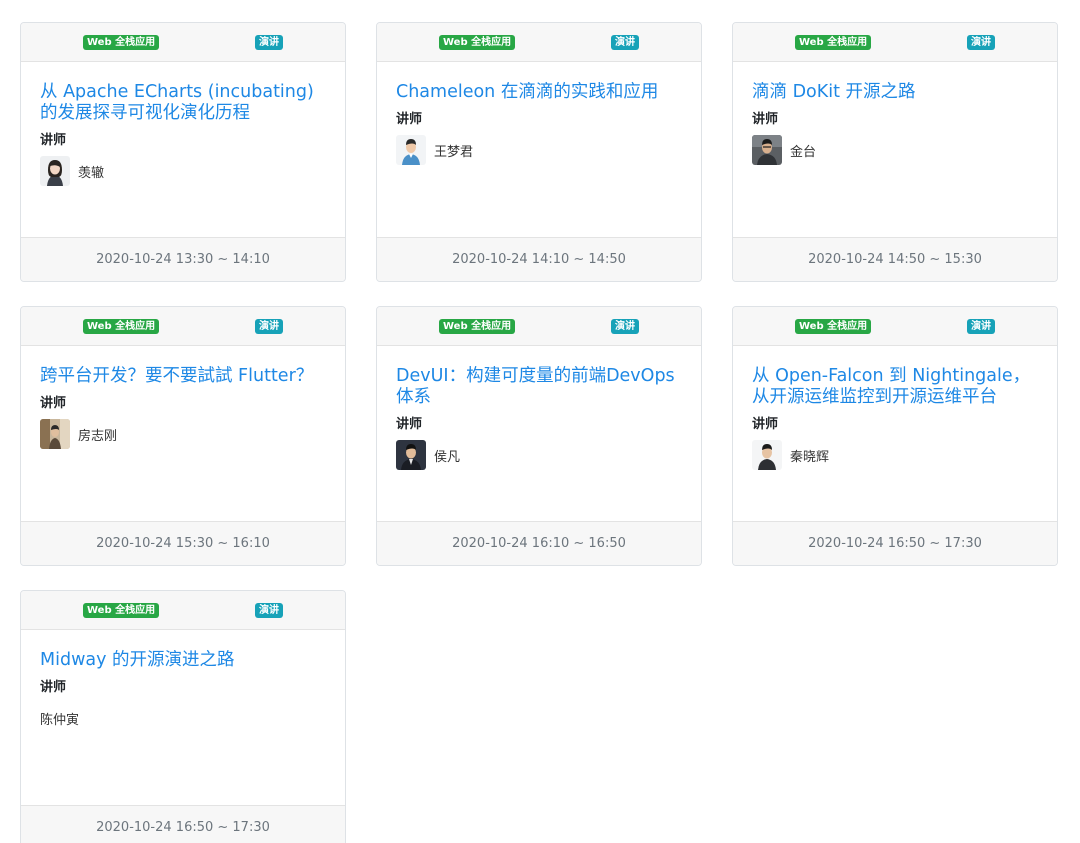  I want to click on card-body: 滴滴 DoKit 开源之路 讲师 金台, so click(895, 149).